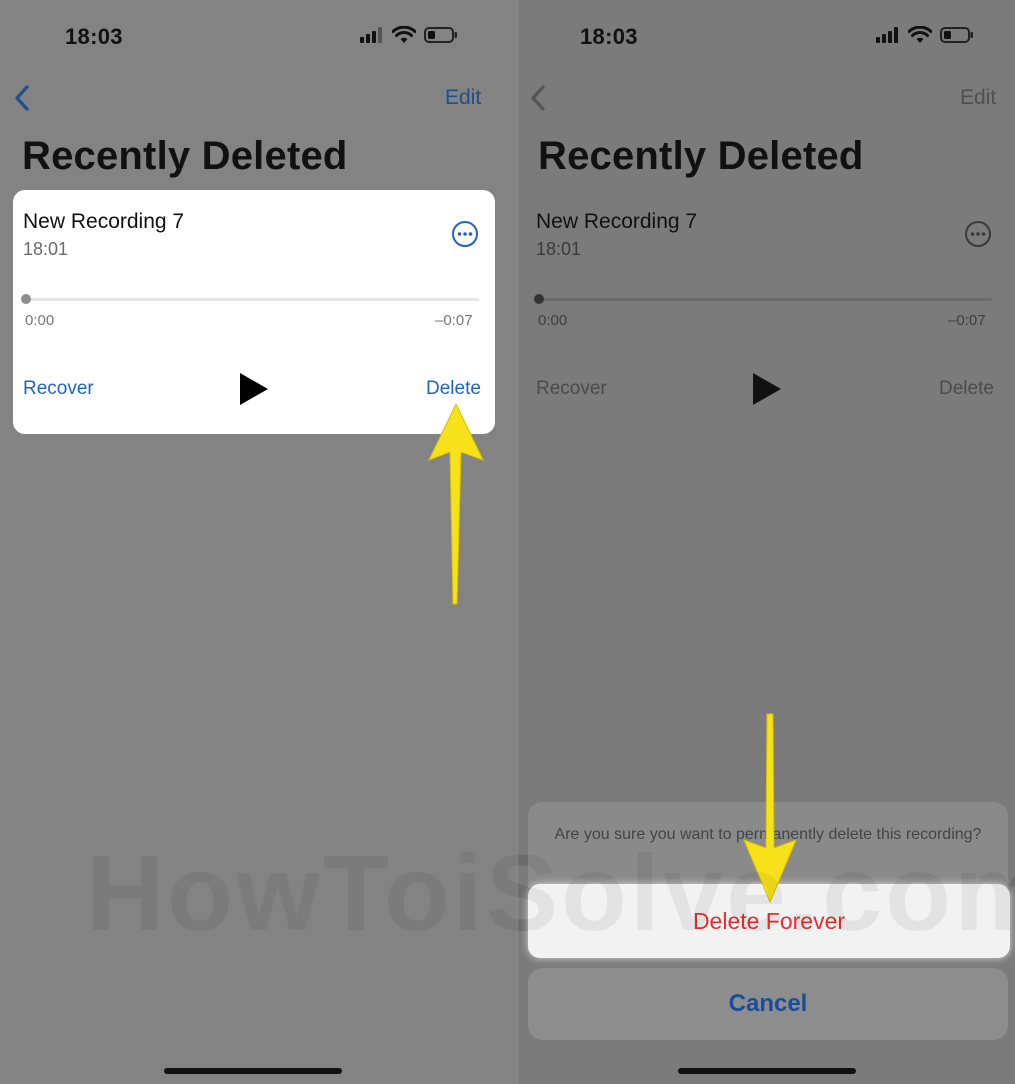  What do you see at coordinates (768, 1004) in the screenshot?
I see `cancel-button: Cancel` at bounding box center [768, 1004].